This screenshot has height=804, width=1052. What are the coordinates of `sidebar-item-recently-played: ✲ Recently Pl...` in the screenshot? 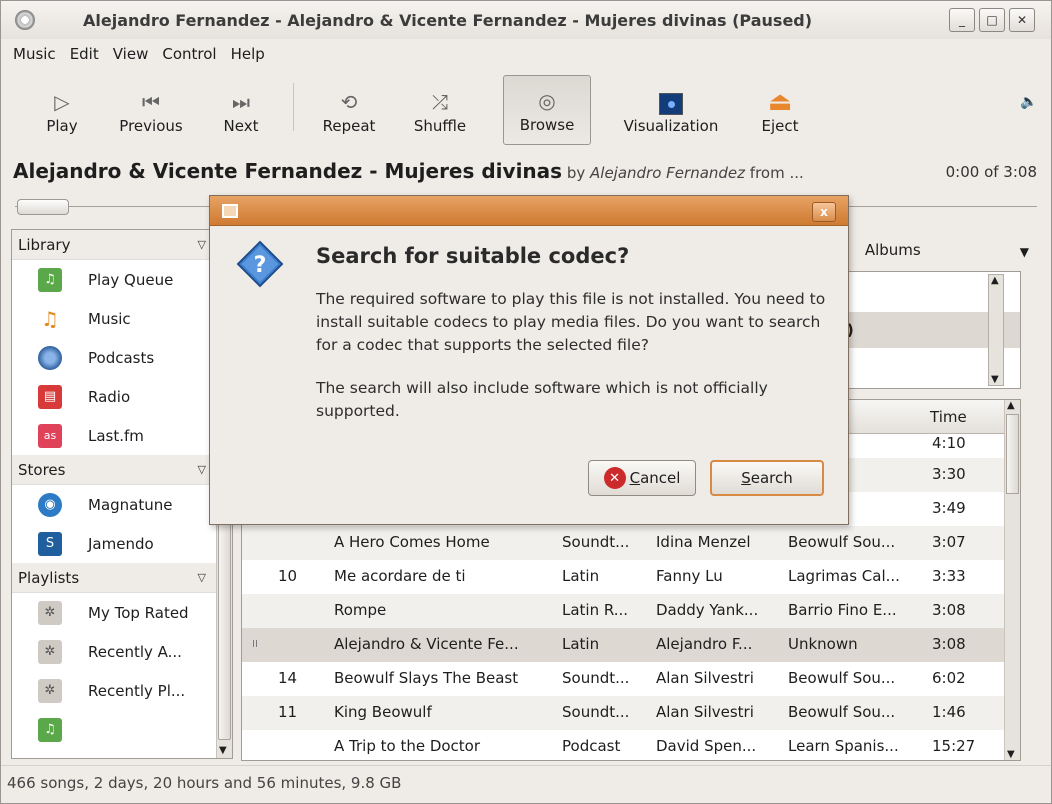 It's located at (122, 690).